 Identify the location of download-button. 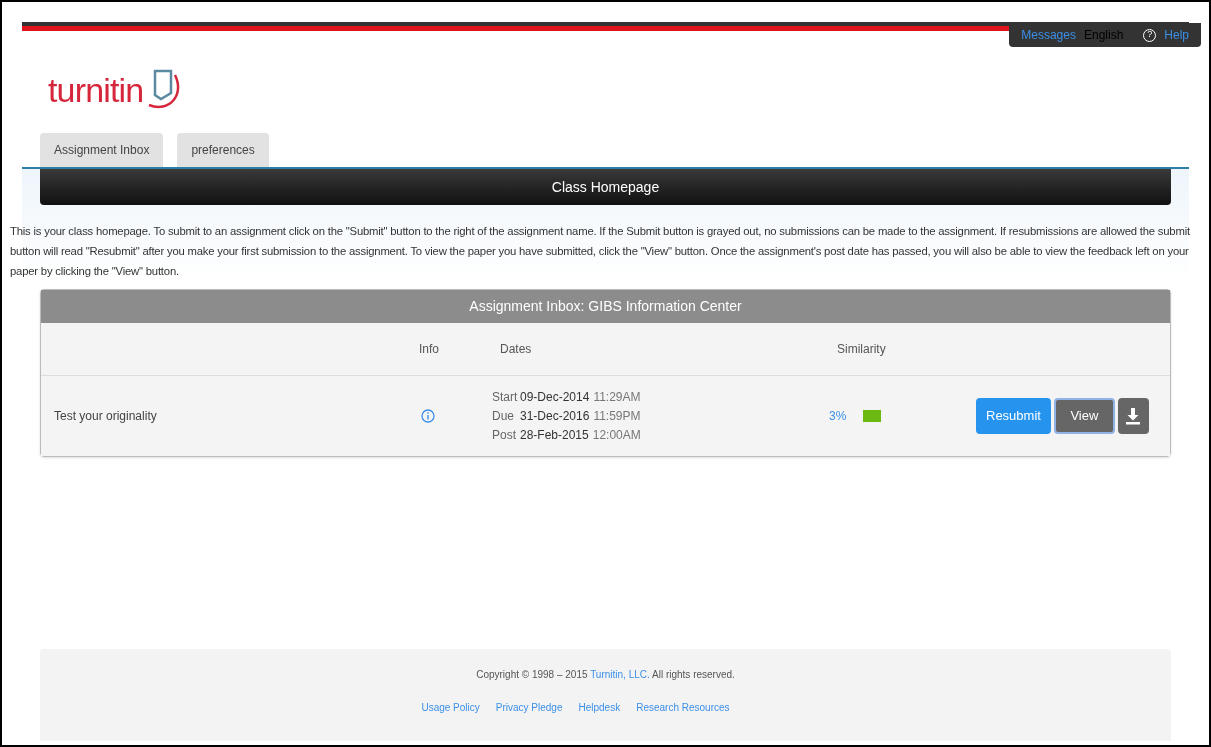
(1133, 416).